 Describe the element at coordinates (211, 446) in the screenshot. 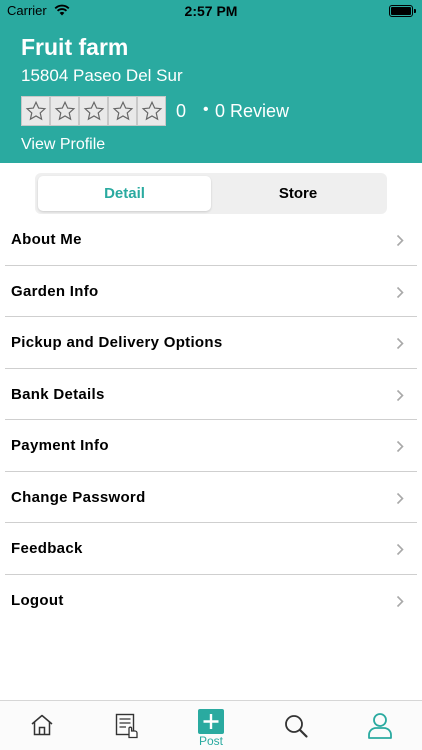

I see `menu-item-payment-info: Payment Info` at that location.